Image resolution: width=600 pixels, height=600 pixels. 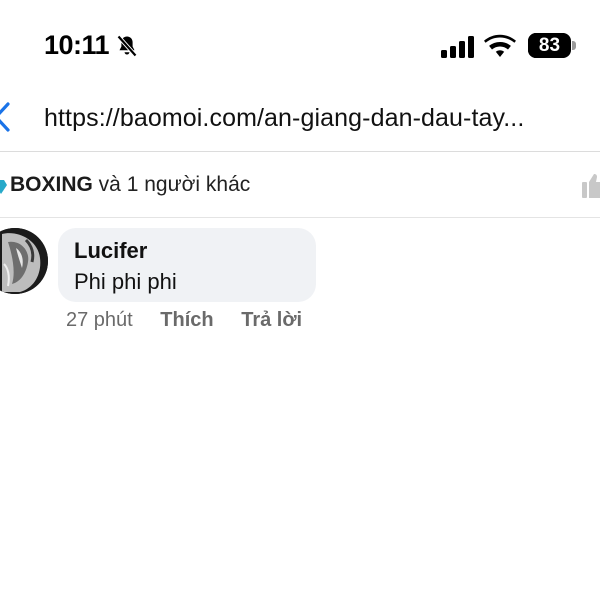 I want to click on wifi-icon, so click(x=500, y=45).